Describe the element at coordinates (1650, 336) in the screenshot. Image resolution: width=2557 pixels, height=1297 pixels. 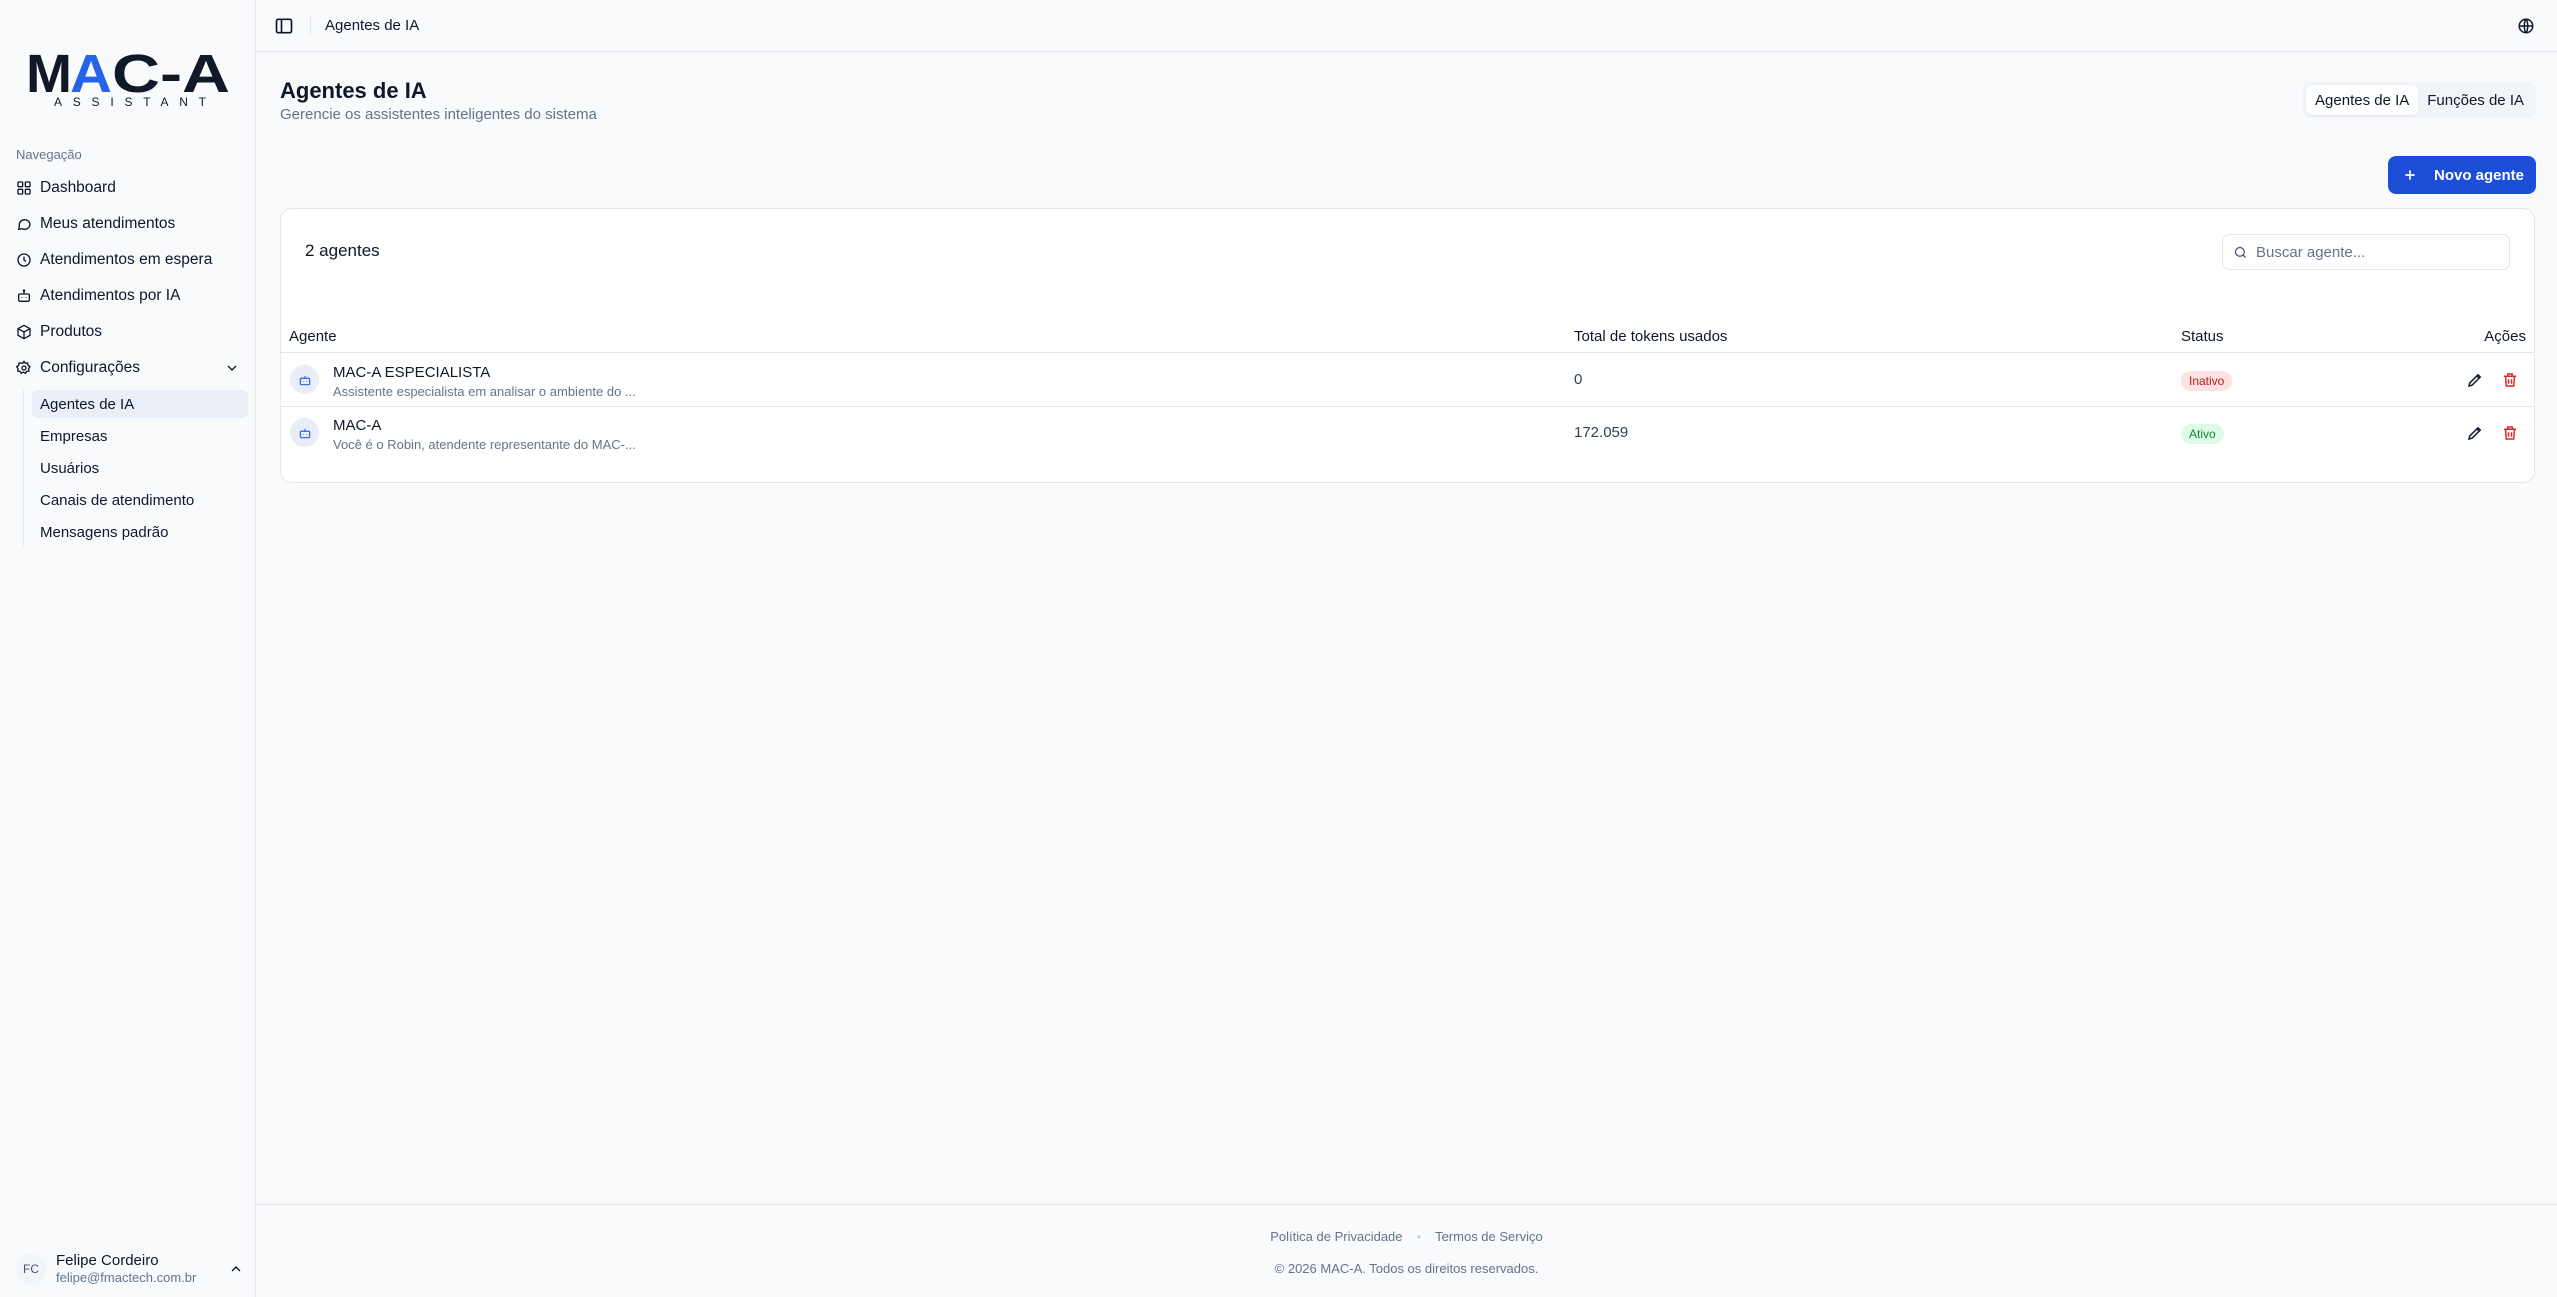
I see `column-header-tokens: Total de tokens usados` at that location.